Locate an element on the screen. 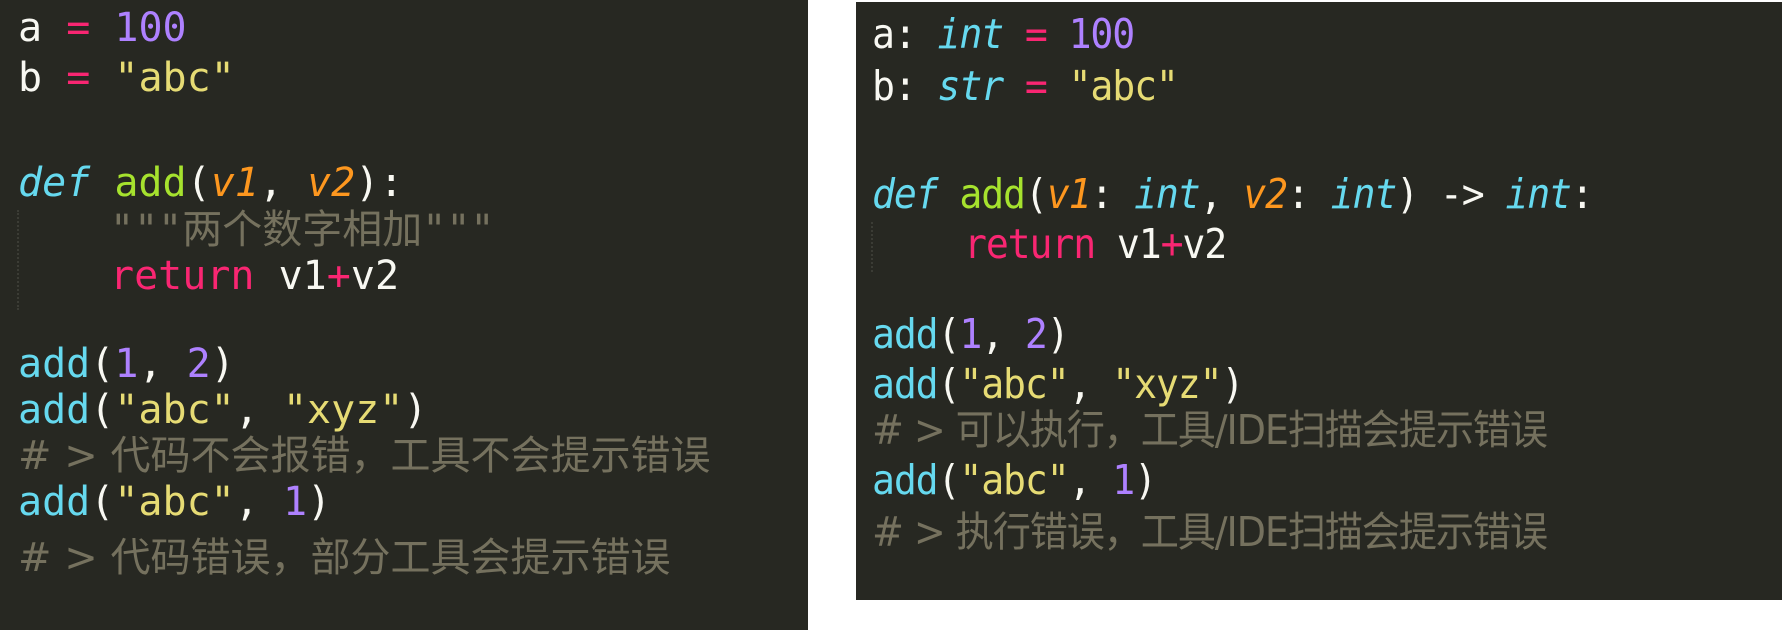 This screenshot has width=1782, height=630. comment: # > 执行错误，工具/IDE扫描会提示错误 is located at coordinates (1210, 532).